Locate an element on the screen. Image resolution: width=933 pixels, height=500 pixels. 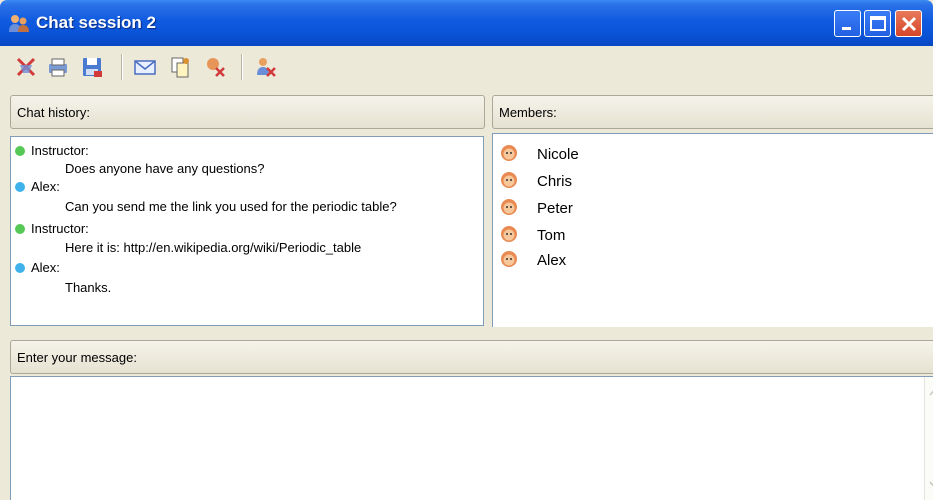
maximize-button is located at coordinates (877, 23).